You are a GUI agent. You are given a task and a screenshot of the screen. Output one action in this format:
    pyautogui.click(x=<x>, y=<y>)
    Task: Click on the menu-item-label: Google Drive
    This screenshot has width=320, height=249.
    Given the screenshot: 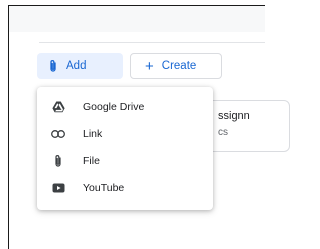 What is the action you would take?
    pyautogui.click(x=114, y=106)
    